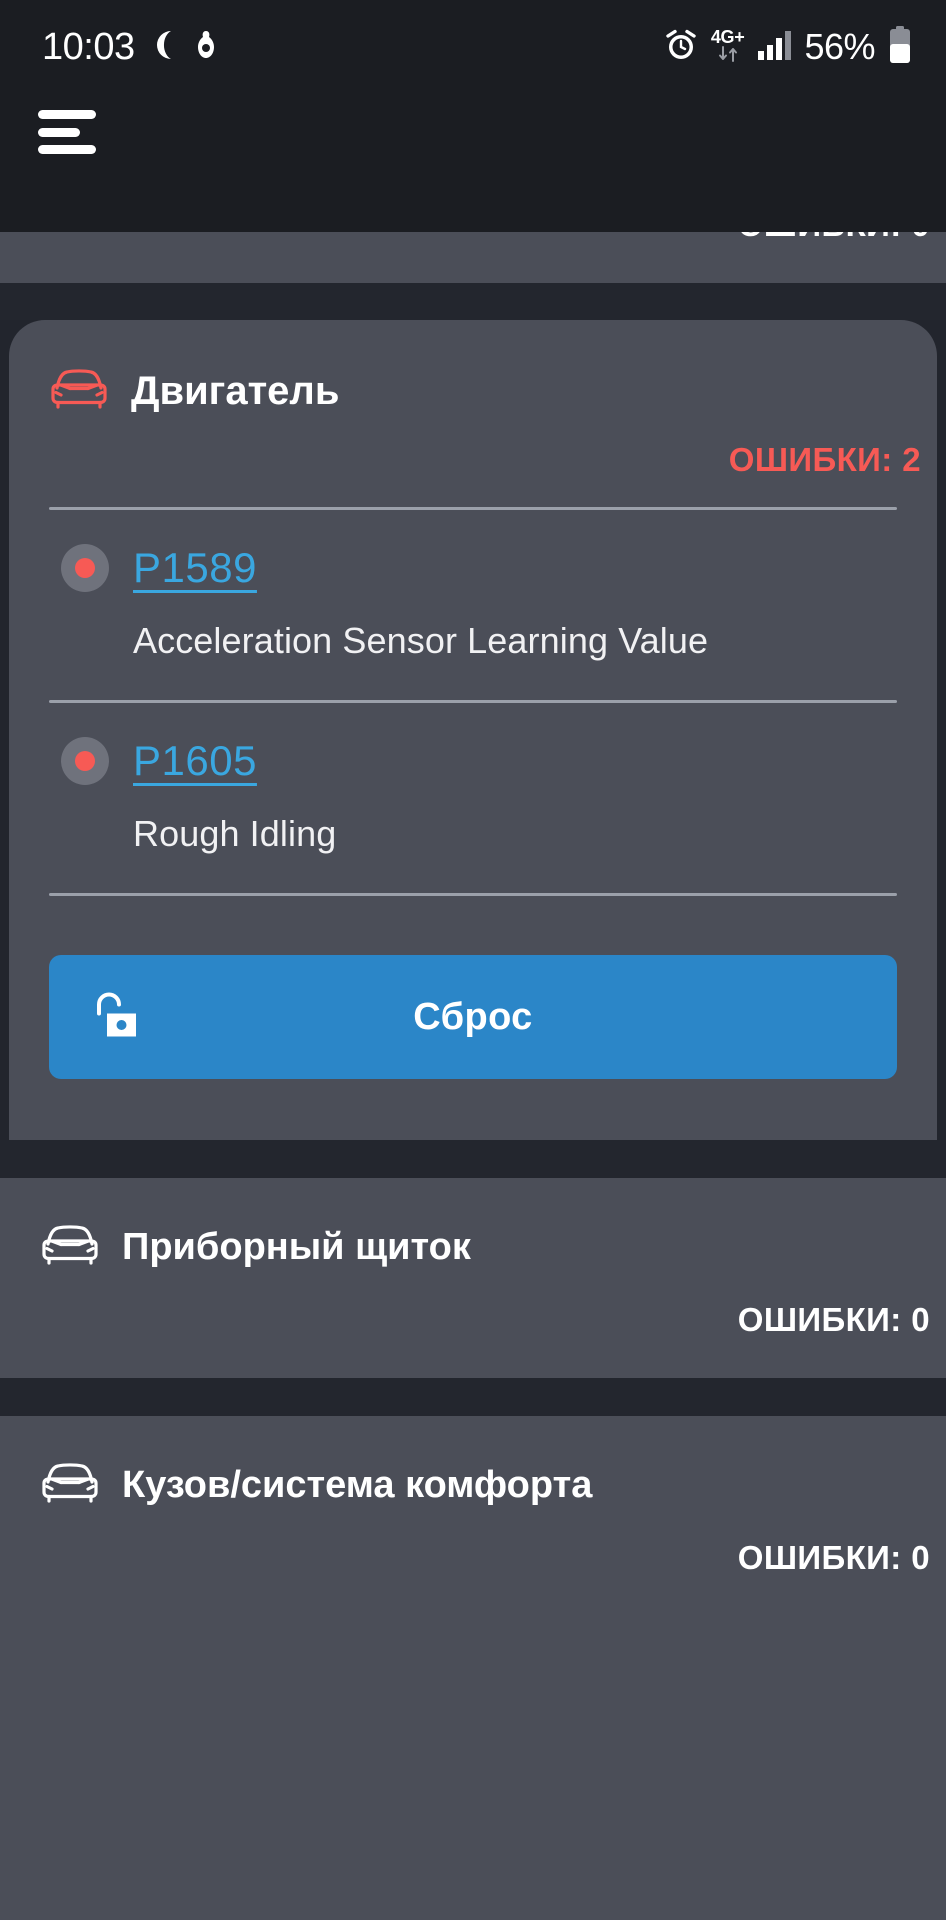  Describe the element at coordinates (473, 779) in the screenshot. I see `dtc-row: P1605 Rough Idling` at that location.